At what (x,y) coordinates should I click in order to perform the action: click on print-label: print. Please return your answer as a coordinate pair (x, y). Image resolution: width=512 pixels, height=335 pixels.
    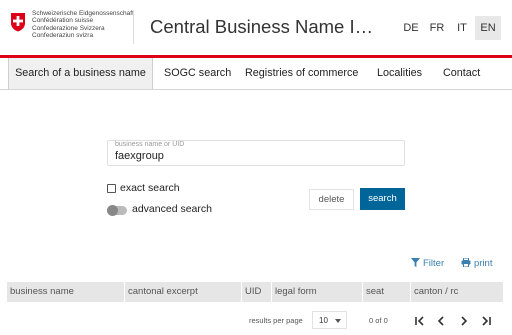
    Looking at the image, I should click on (483, 263).